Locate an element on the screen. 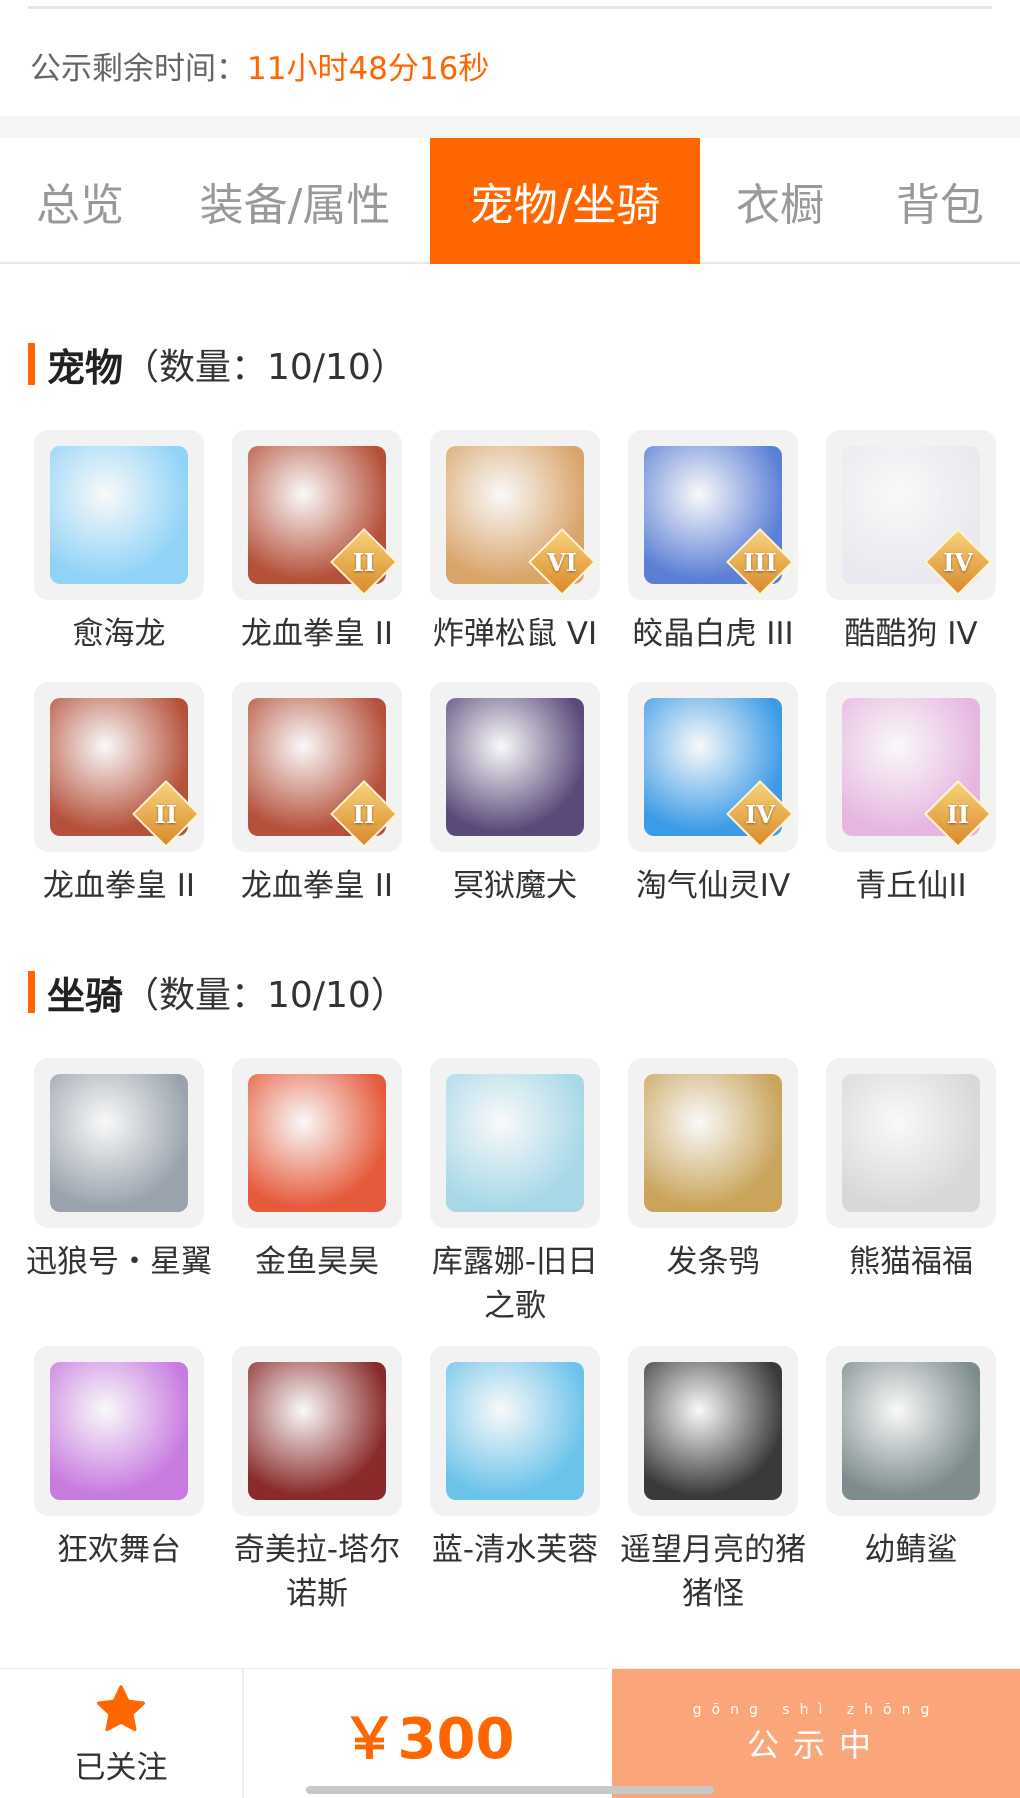 This screenshot has width=1020, height=1798. follow-label: 已关注 is located at coordinates (121, 1767).